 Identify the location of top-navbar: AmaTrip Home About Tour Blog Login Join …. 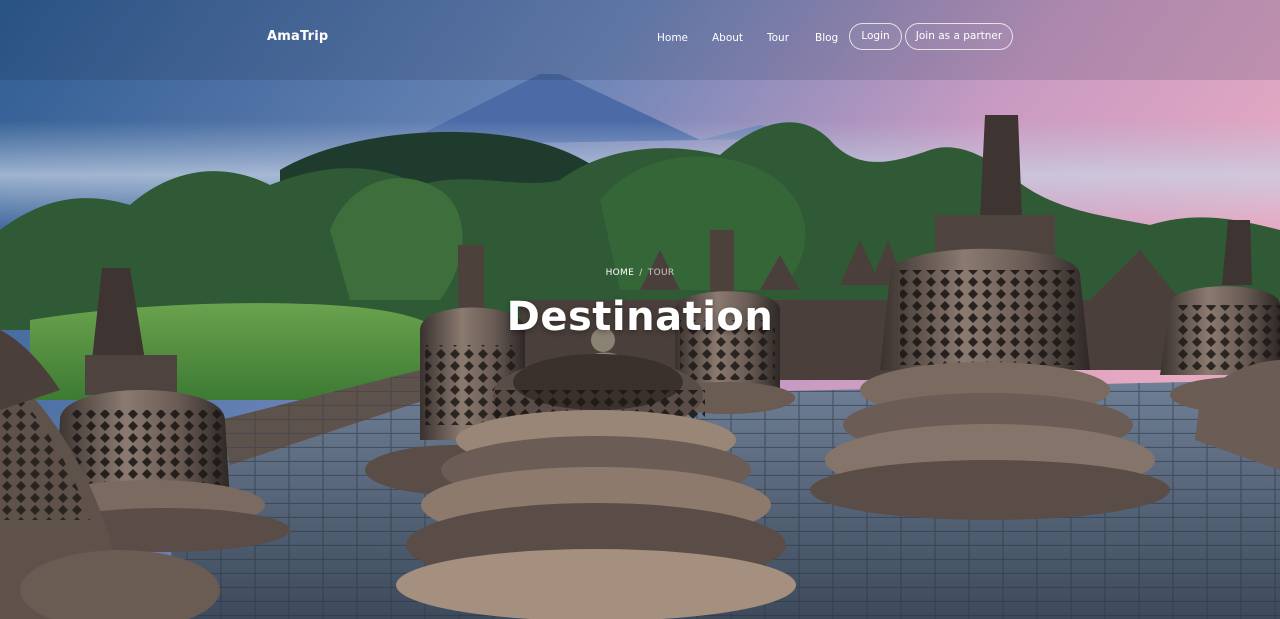
(640, 38).